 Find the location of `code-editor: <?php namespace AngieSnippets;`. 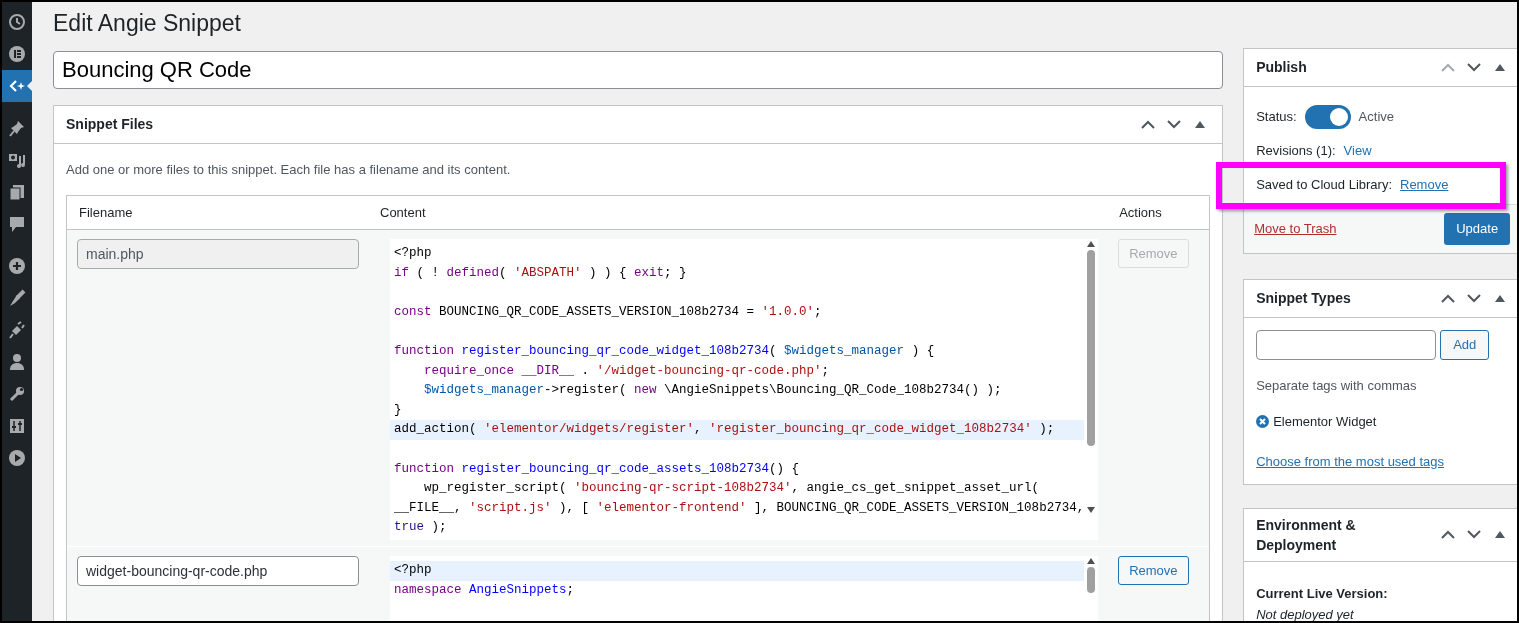

code-editor: <?php namespace AngieSnippets; is located at coordinates (744, 588).